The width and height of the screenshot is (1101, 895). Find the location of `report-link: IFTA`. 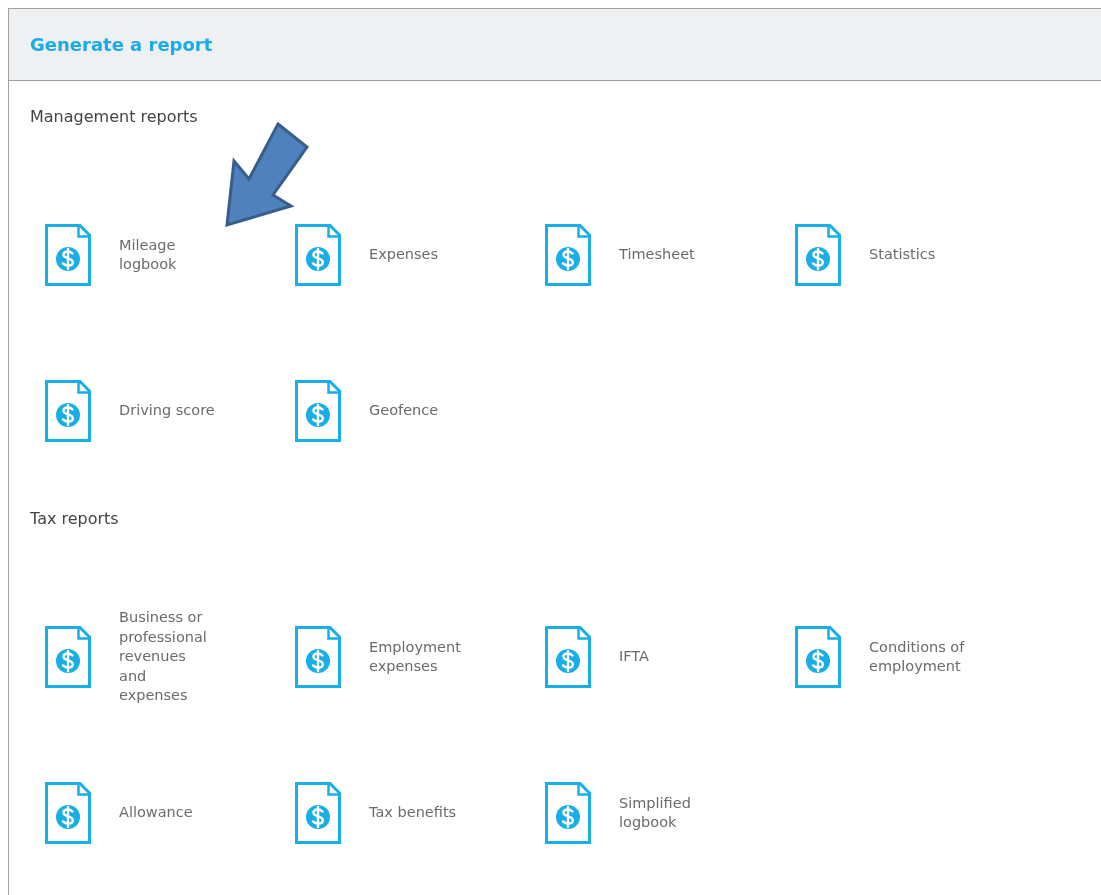

report-link: IFTA is located at coordinates (634, 657).